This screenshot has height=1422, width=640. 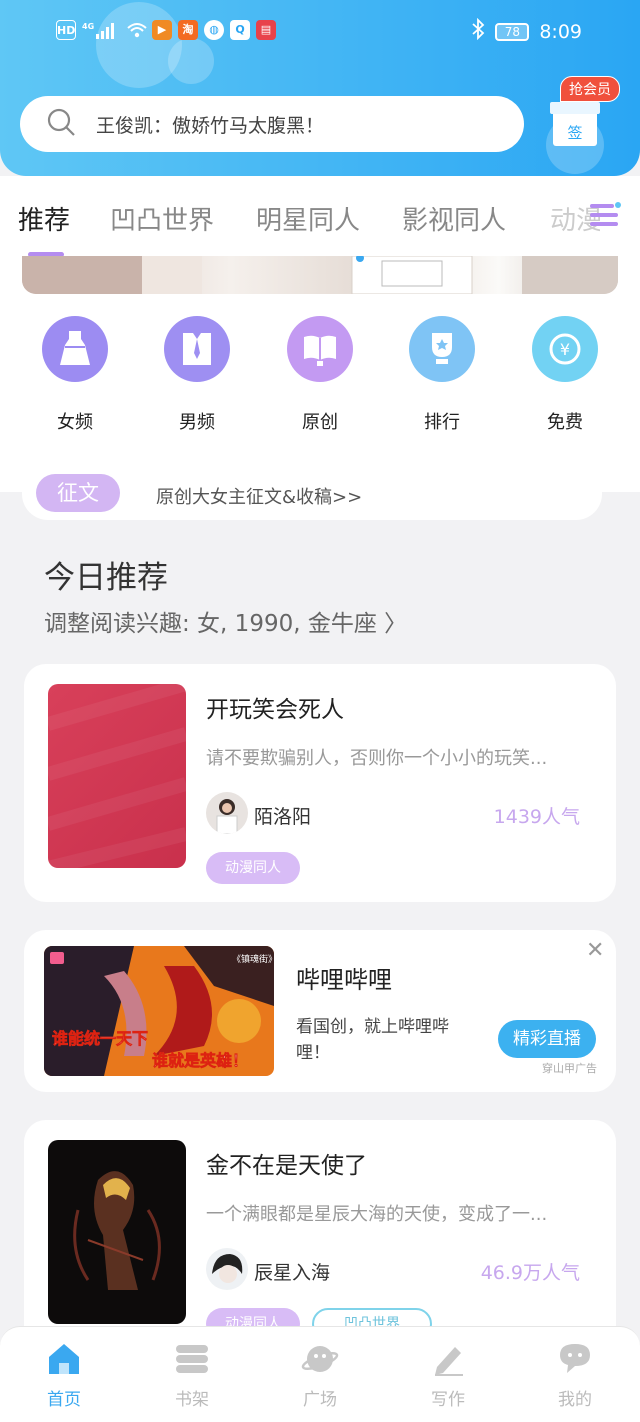 What do you see at coordinates (372, 1040) in the screenshot?
I see `ad-desc: 看国创，就上哔哩哔哩！` at bounding box center [372, 1040].